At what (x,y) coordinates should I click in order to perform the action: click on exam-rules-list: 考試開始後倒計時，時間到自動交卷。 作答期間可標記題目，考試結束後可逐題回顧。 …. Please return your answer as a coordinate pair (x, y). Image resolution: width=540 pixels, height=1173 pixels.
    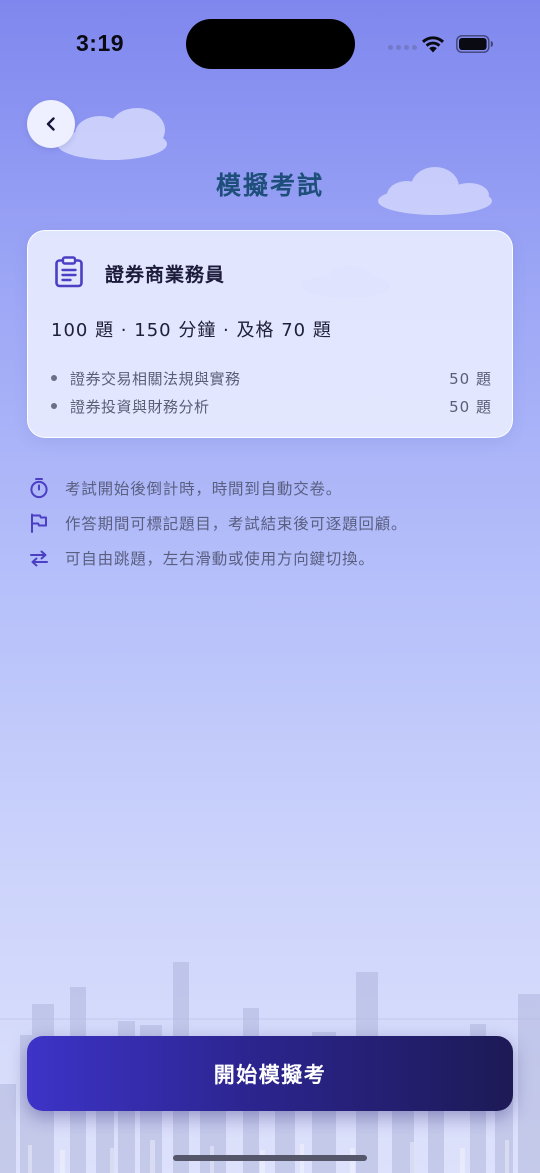
    Looking at the image, I should click on (273, 522).